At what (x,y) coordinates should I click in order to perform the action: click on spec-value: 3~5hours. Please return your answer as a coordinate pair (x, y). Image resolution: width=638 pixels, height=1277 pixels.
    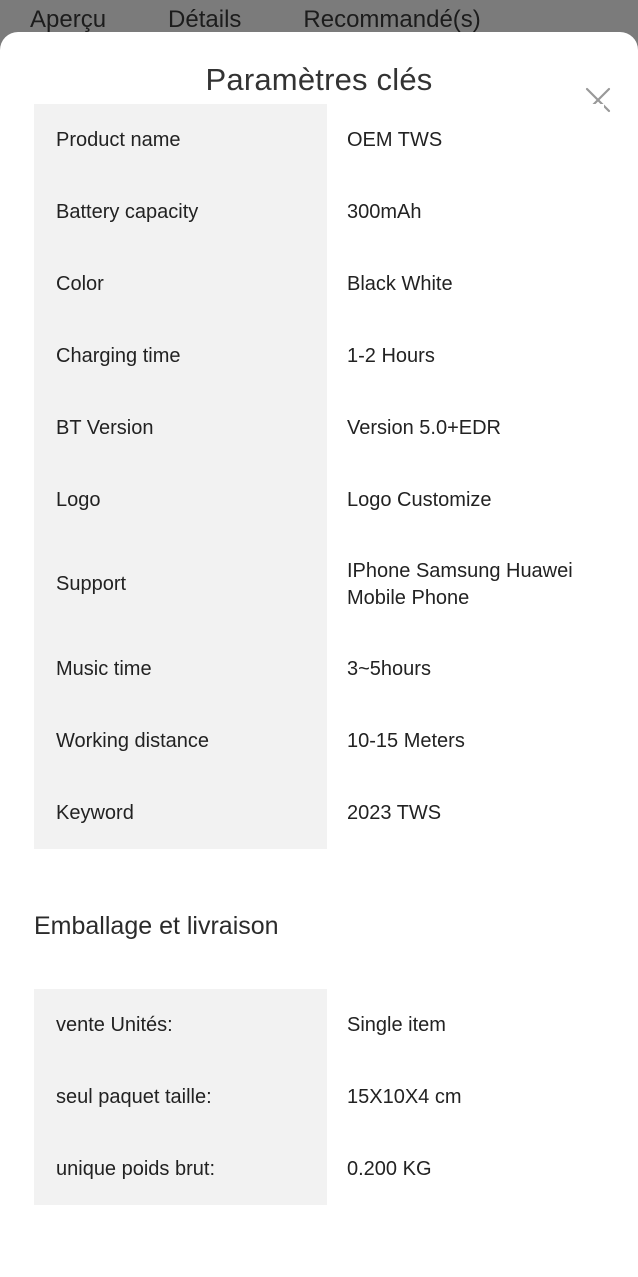
    Looking at the image, I should click on (465, 669).